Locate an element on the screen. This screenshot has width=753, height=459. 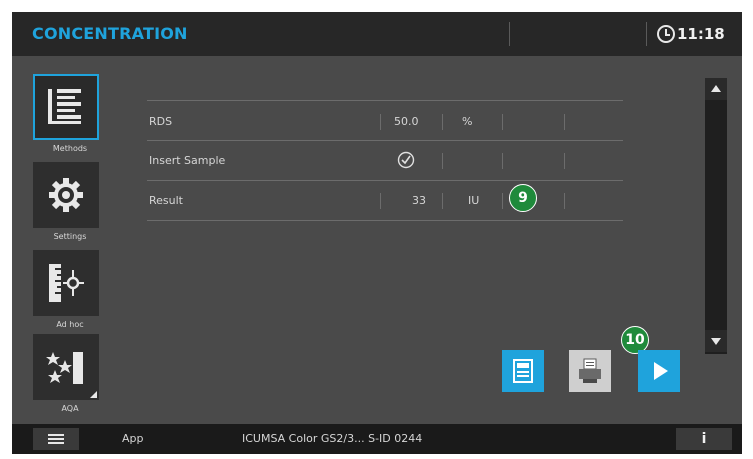
start-measurement-button is located at coordinates (659, 371).